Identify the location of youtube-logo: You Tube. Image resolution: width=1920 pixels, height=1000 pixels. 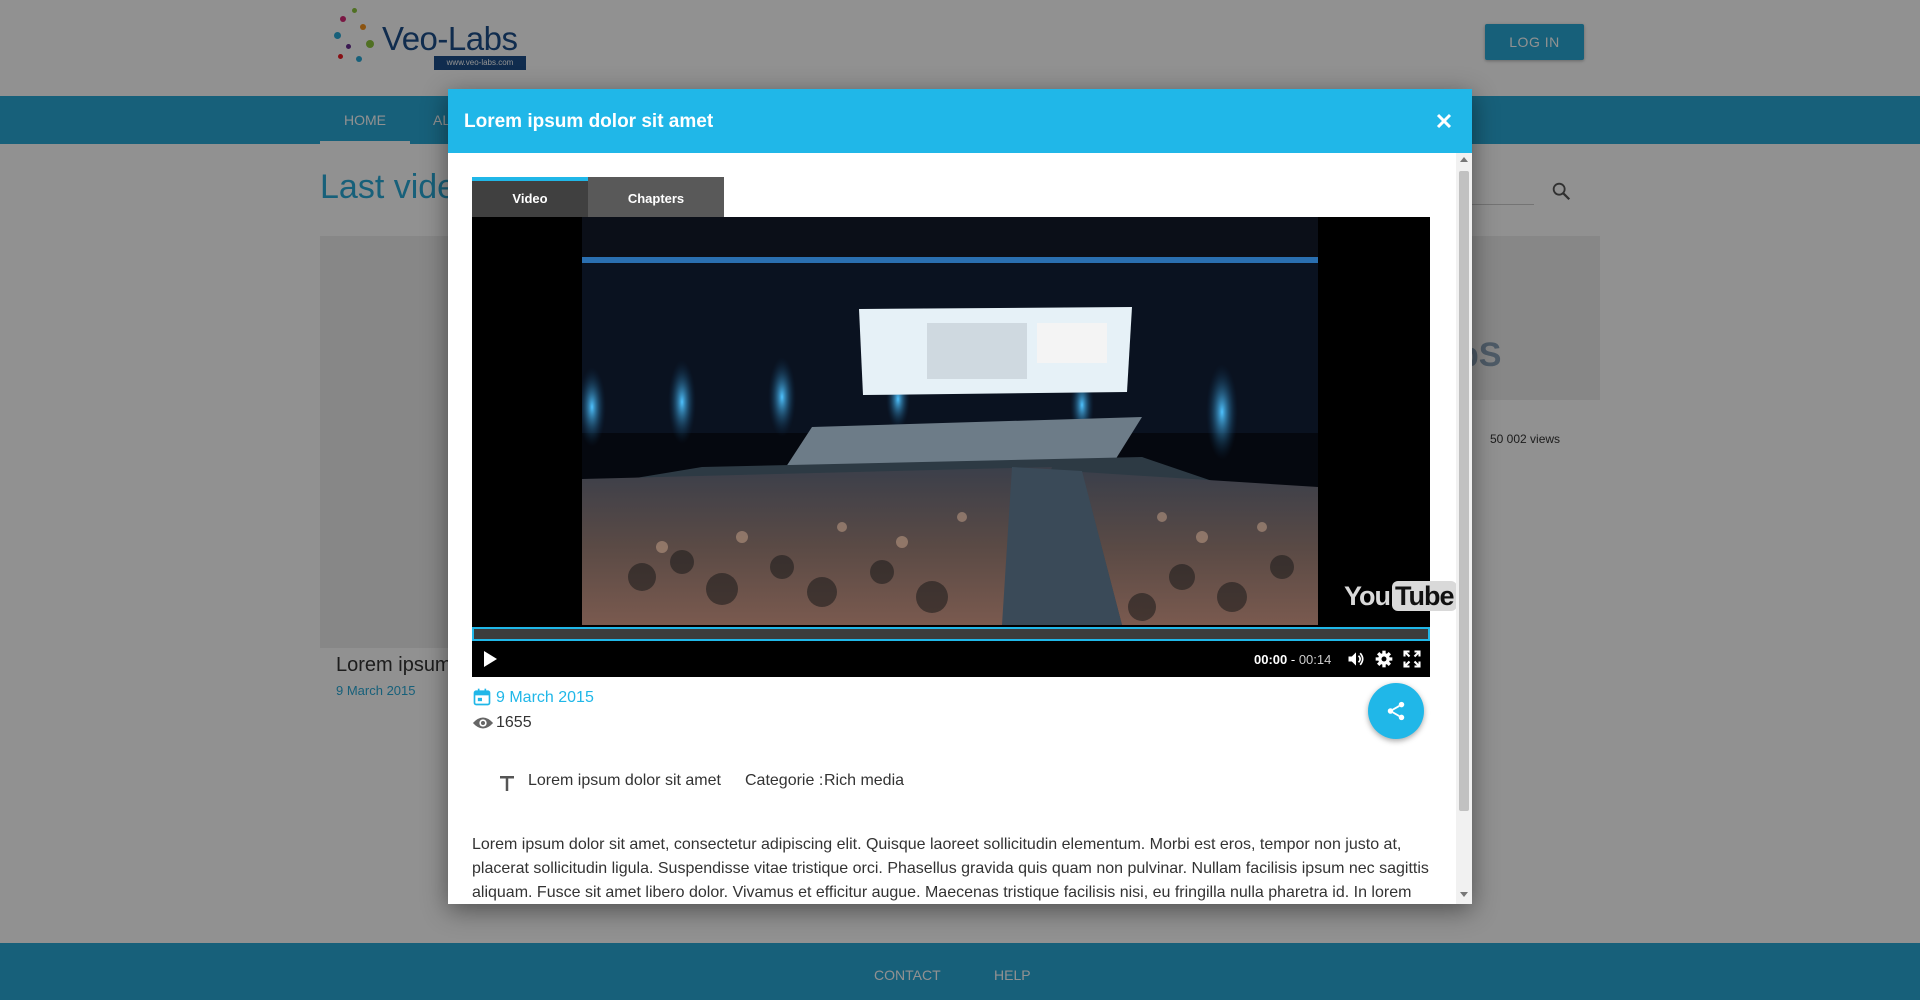
(1400, 596).